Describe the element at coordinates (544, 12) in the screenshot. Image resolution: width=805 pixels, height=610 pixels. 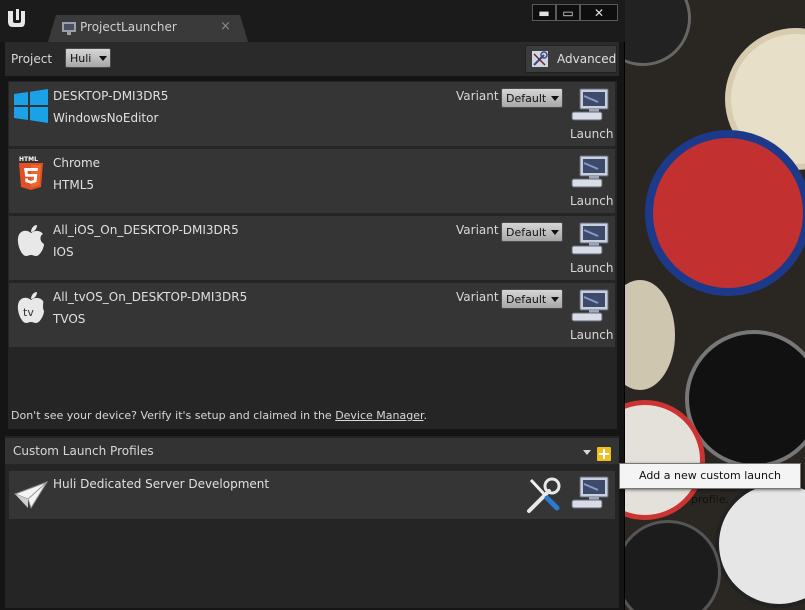
I see `minimize-button: ▬` at that location.